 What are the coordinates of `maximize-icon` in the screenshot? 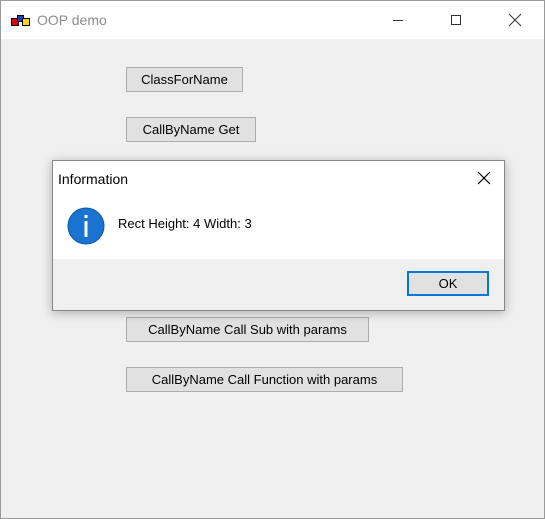 It's located at (456, 20).